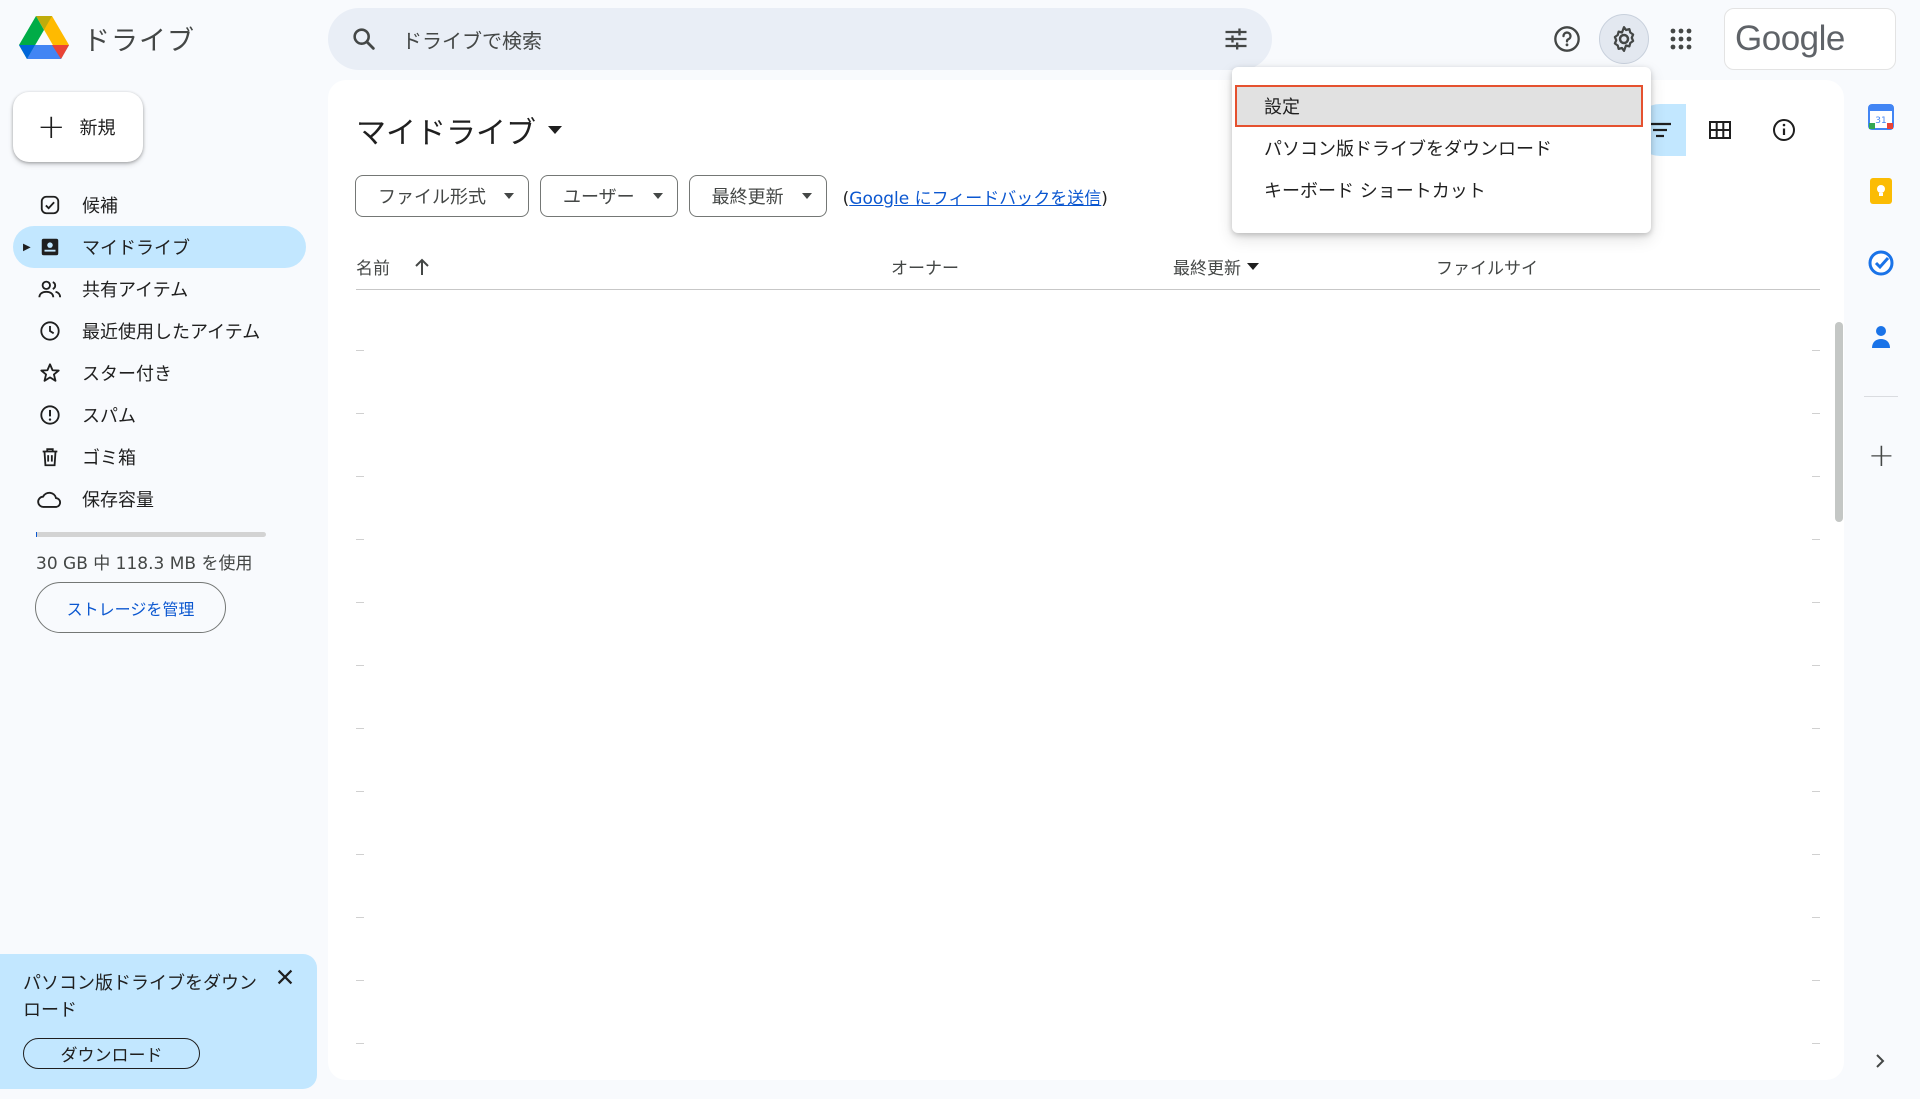 The height and width of the screenshot is (1099, 1920). Describe the element at coordinates (50, 247) in the screenshot. I see `my-drive-icon` at that location.